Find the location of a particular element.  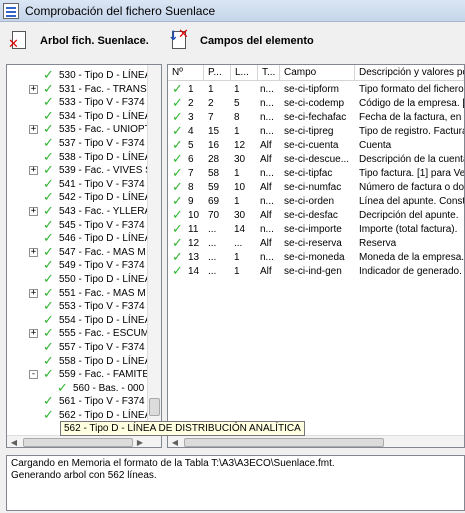

collapse-icon: - is located at coordinates (33, 375).